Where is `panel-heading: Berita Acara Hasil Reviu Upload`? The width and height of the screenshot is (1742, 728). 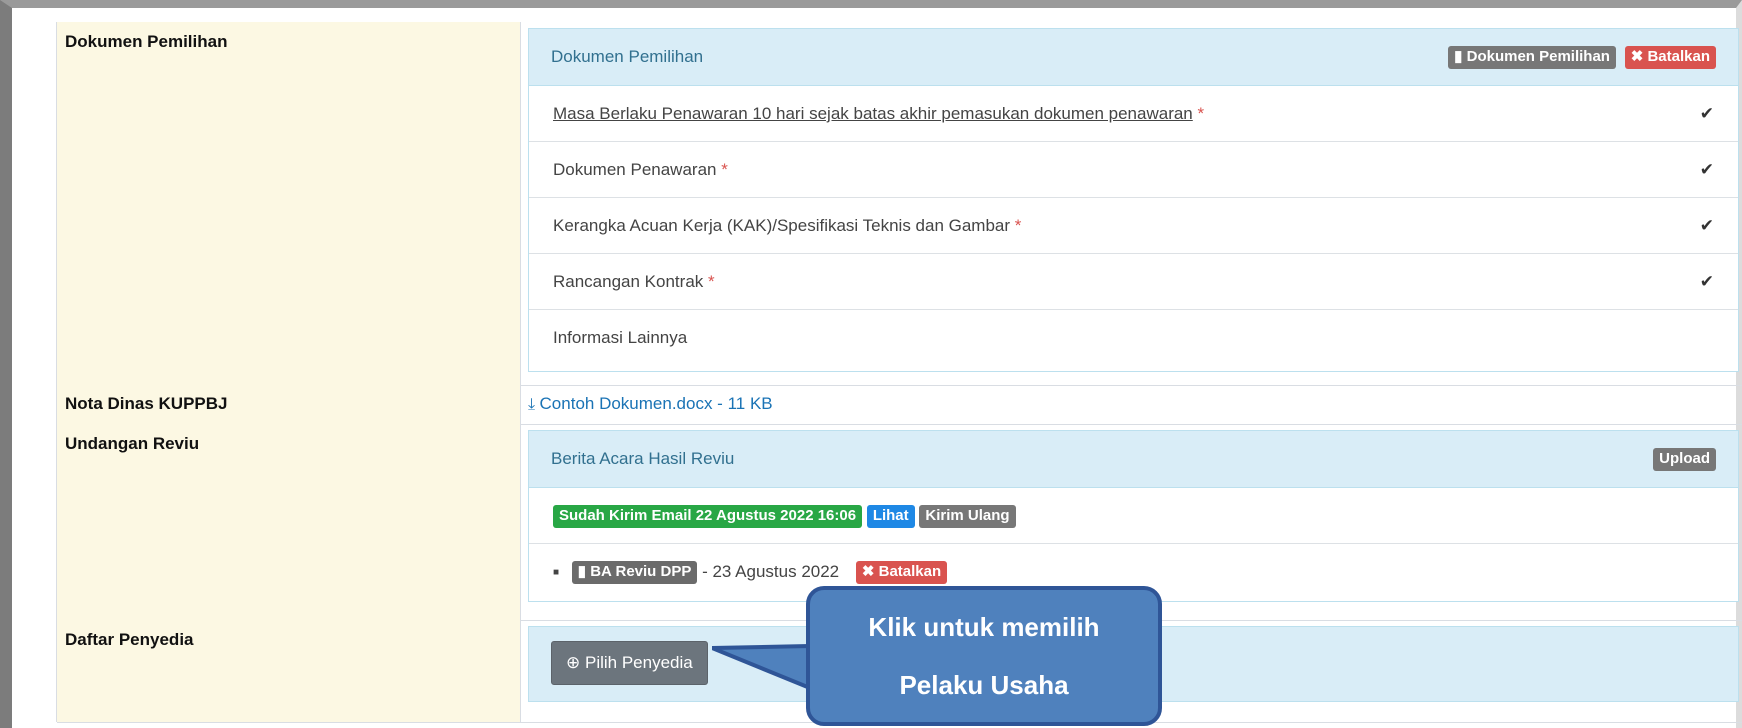
panel-heading: Berita Acara Hasil Reviu Upload is located at coordinates (1133, 459).